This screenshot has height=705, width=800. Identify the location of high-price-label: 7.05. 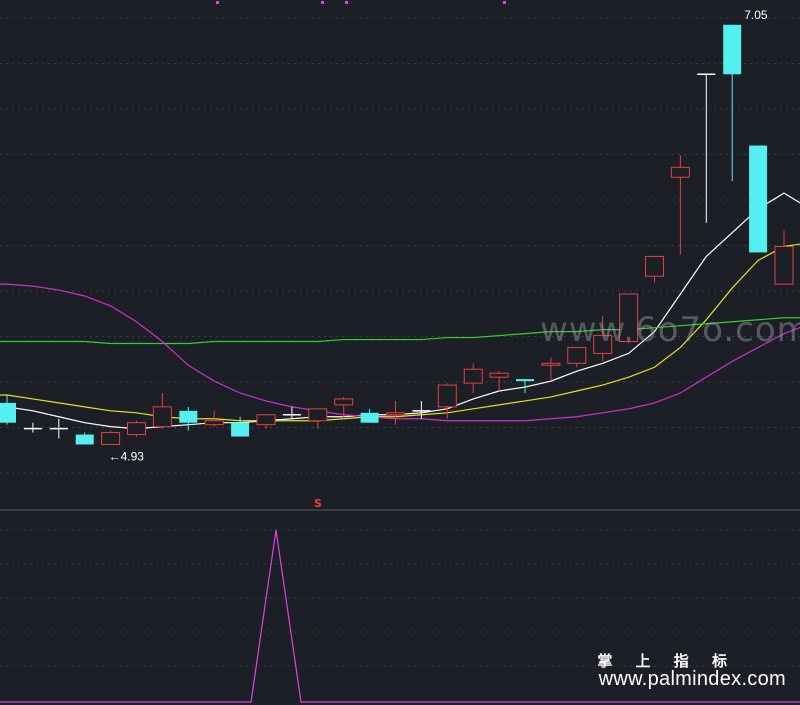
(756, 15).